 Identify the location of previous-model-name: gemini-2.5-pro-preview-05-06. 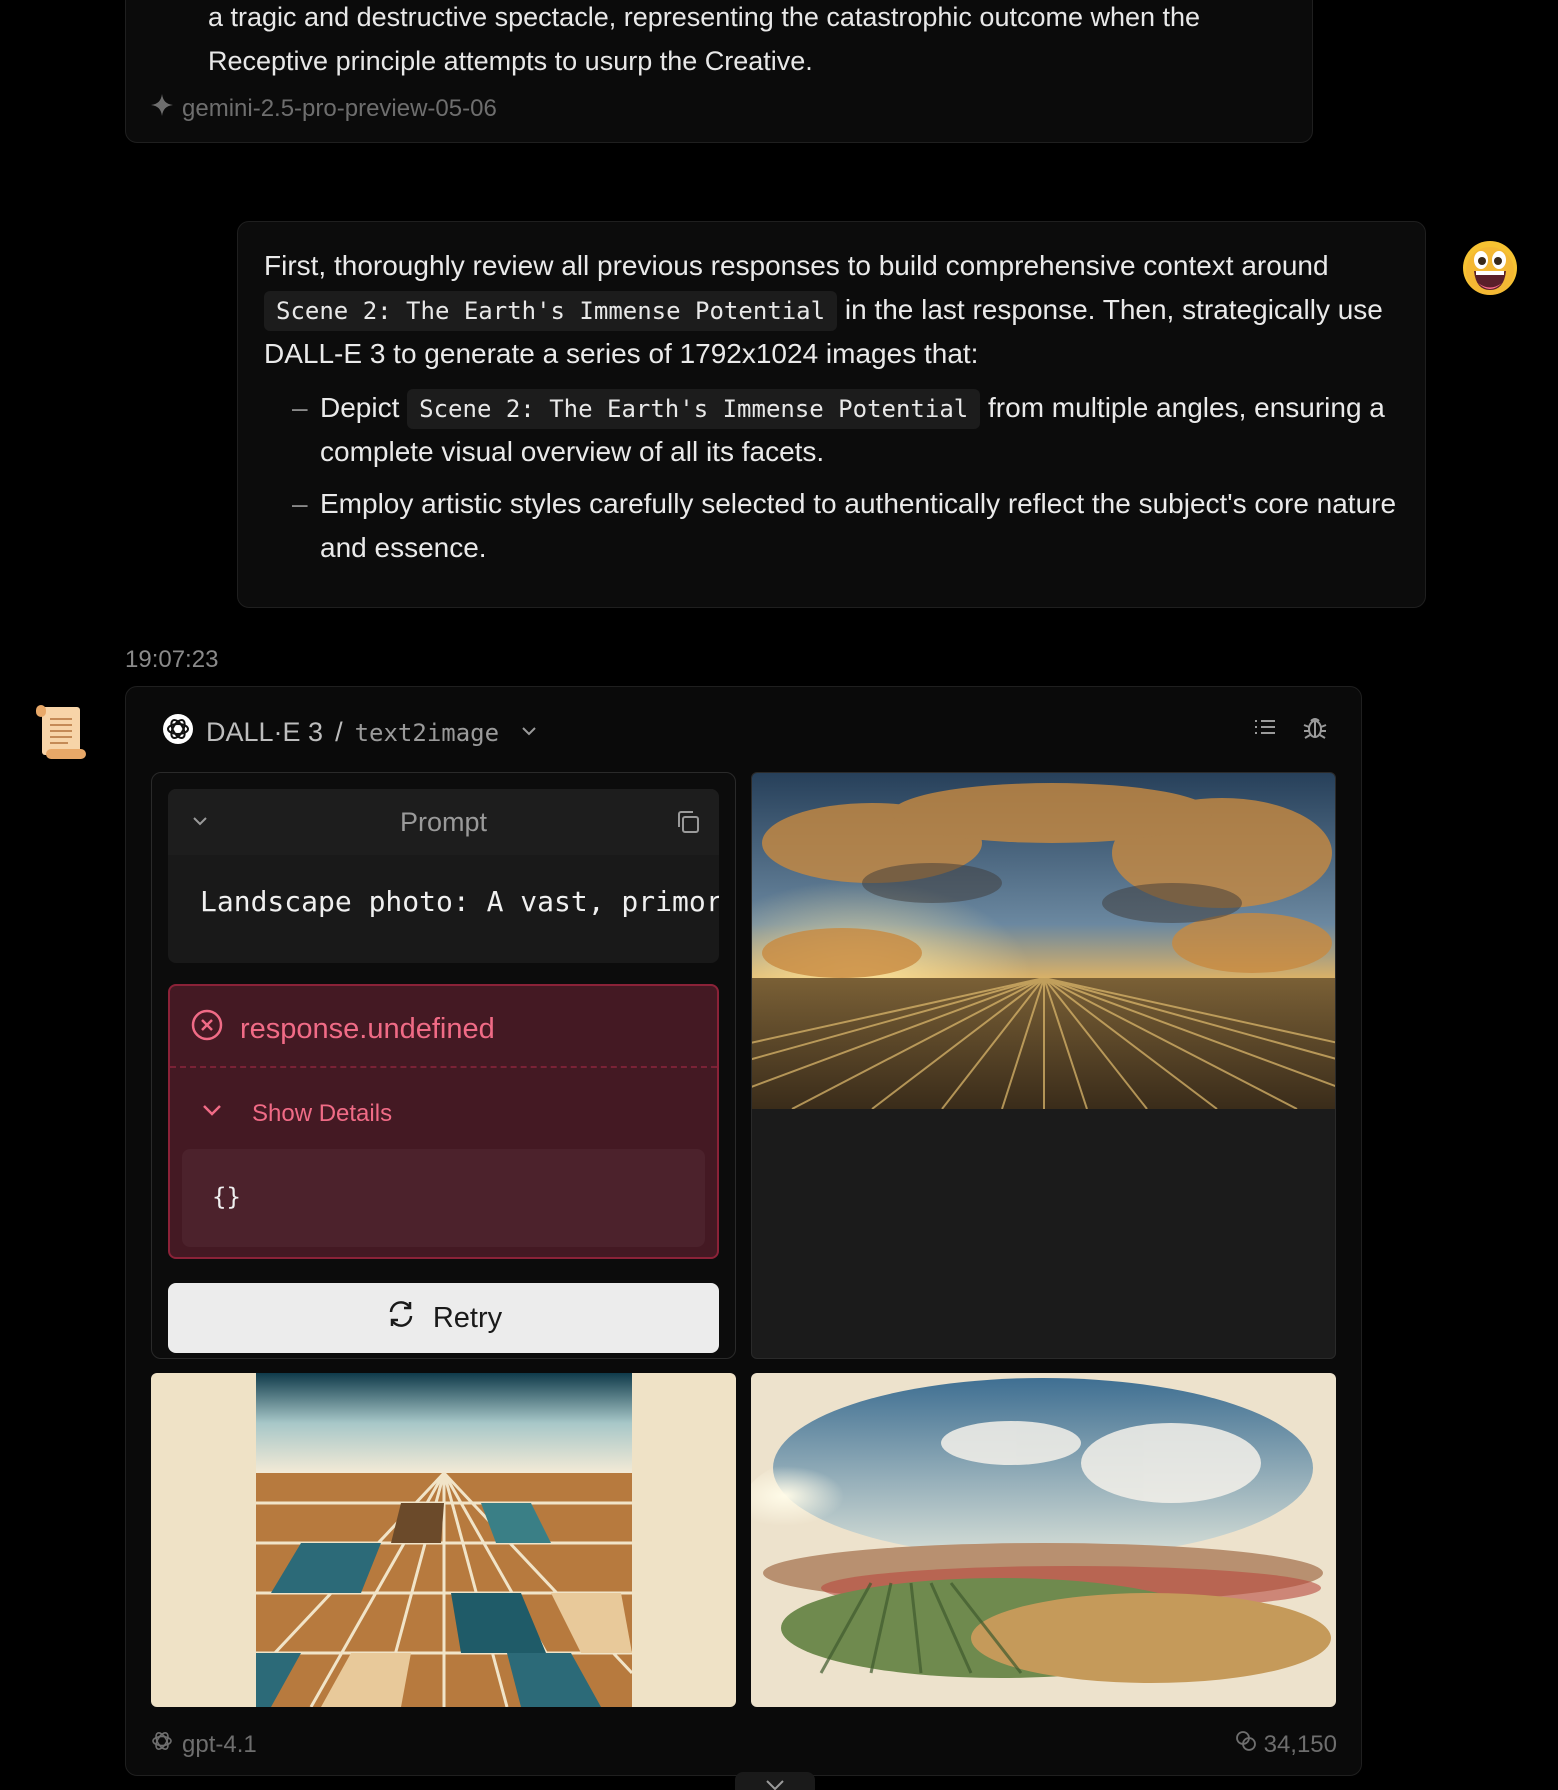
(339, 108).